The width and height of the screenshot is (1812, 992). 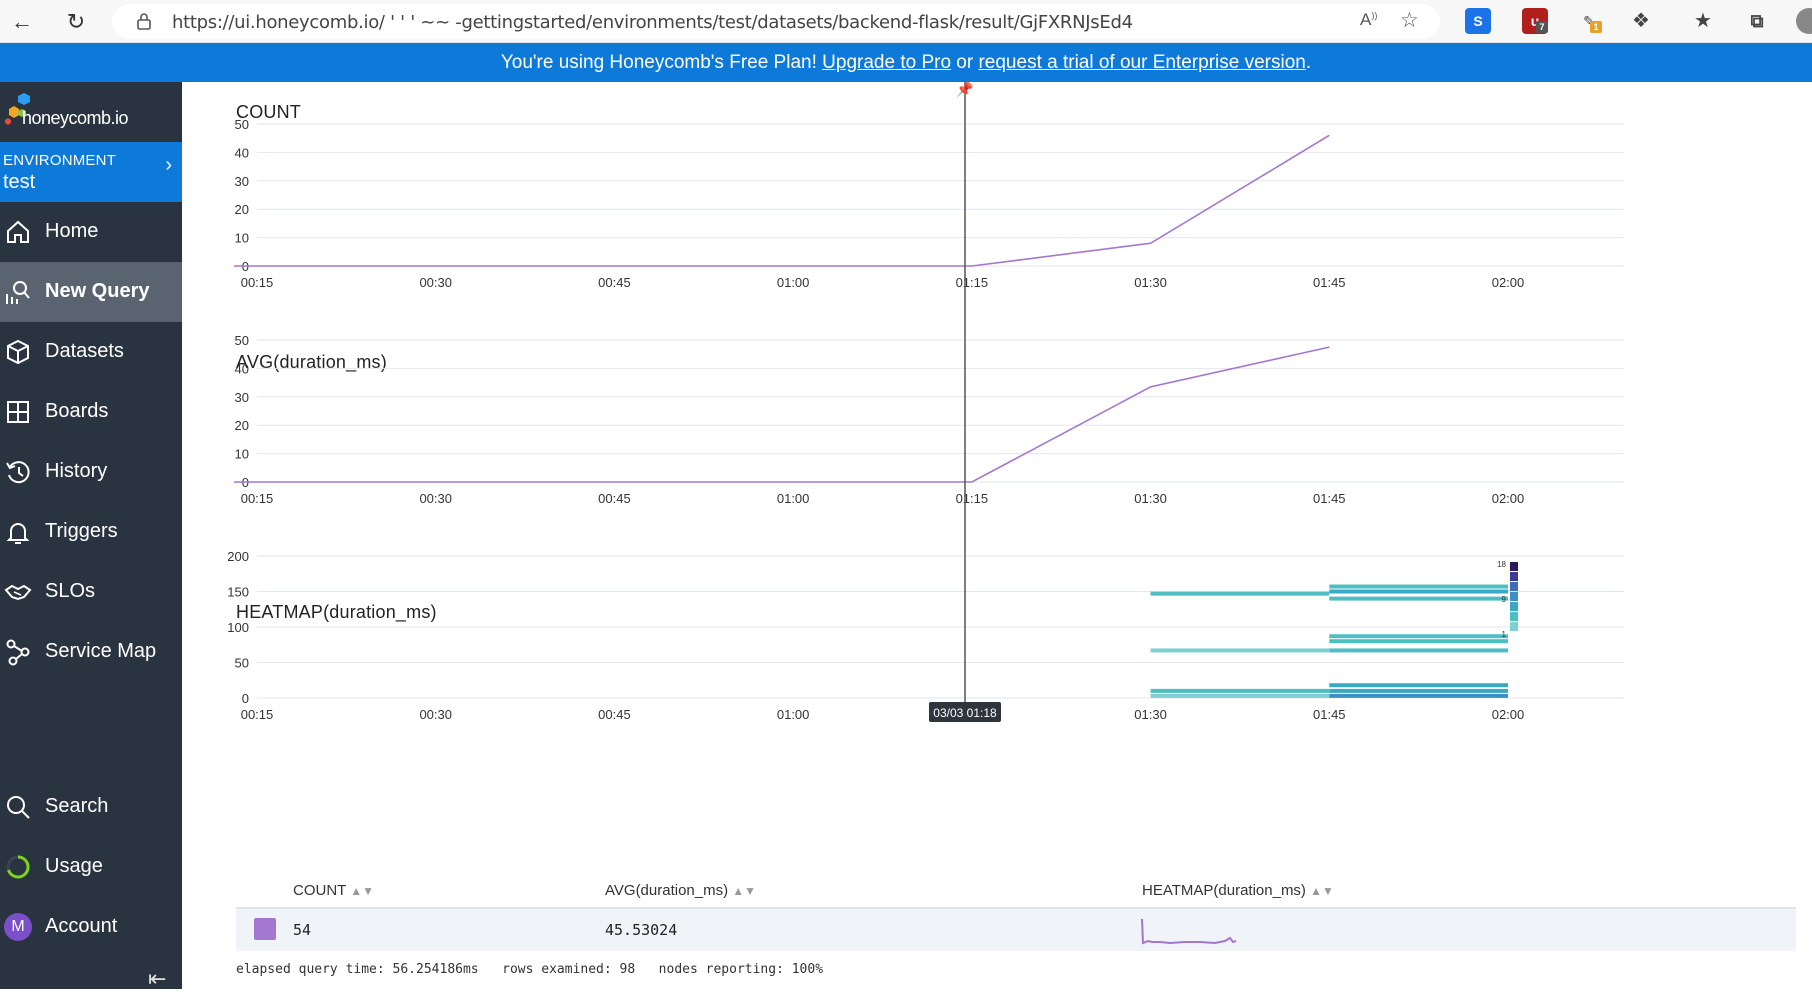 What do you see at coordinates (782, 200) in the screenshot?
I see `series-line` at bounding box center [782, 200].